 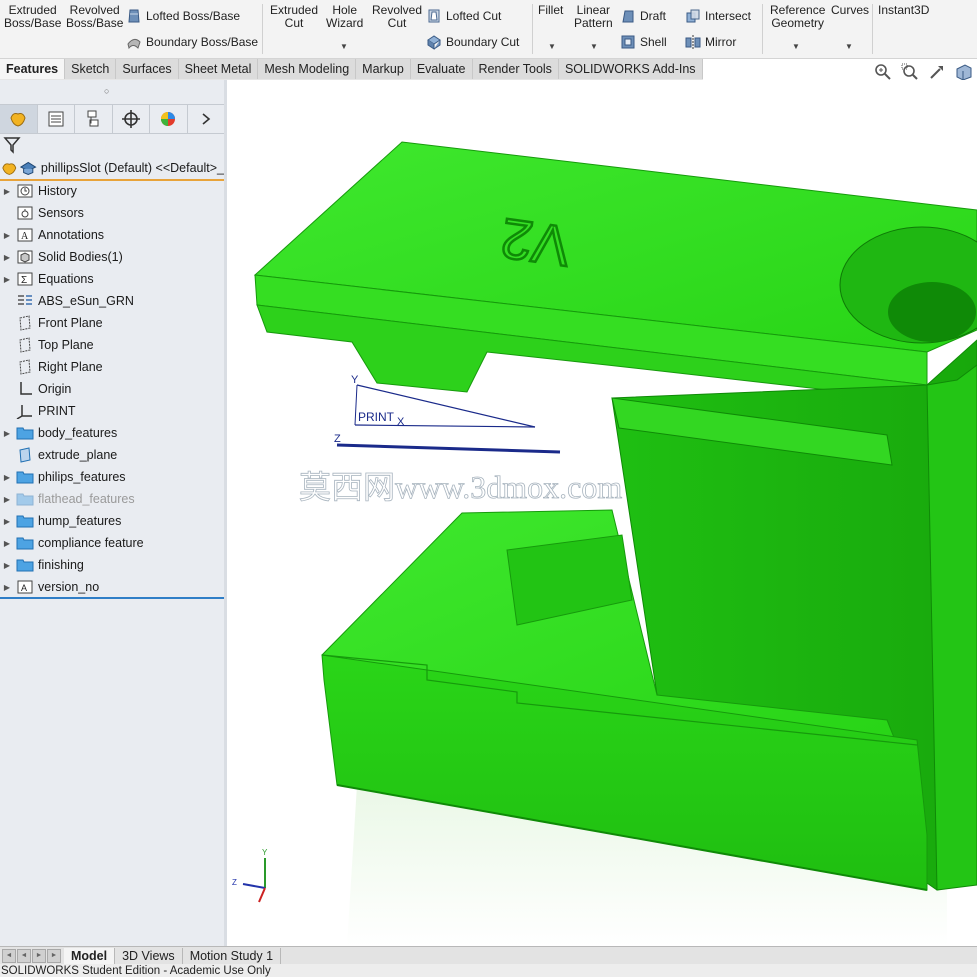 I want to click on tree-item-print: PRINT, so click(x=112, y=411).